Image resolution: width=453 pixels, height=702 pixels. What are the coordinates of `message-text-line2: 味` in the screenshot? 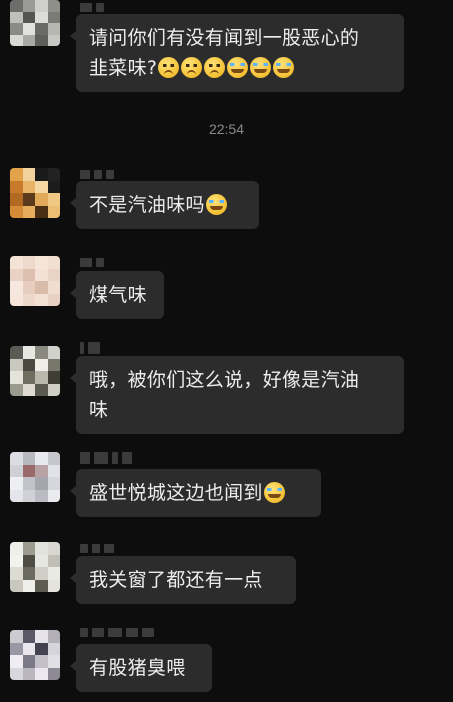 It's located at (99, 410).